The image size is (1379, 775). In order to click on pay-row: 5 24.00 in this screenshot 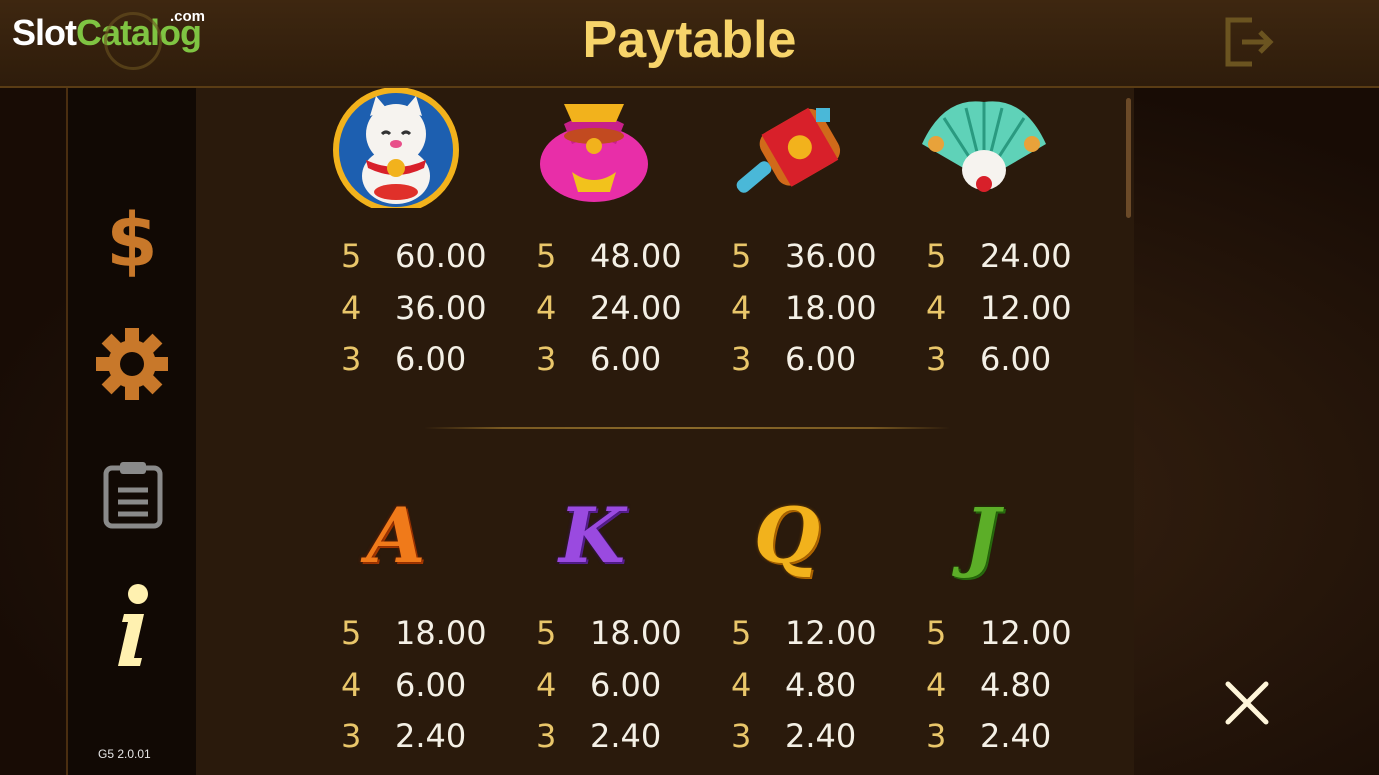, I will do `click(1026, 263)`.